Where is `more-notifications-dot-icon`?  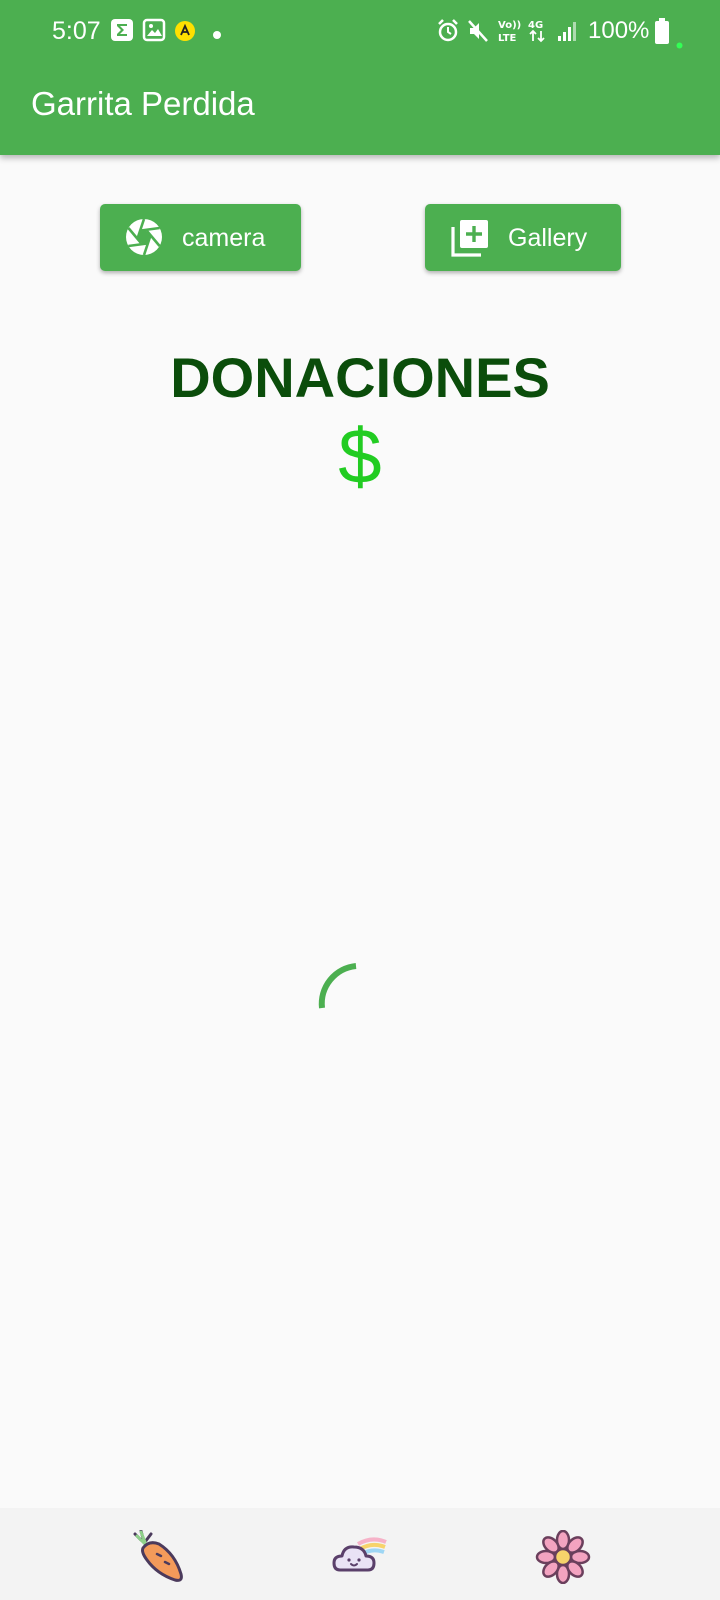
more-notifications-dot-icon is located at coordinates (217, 36).